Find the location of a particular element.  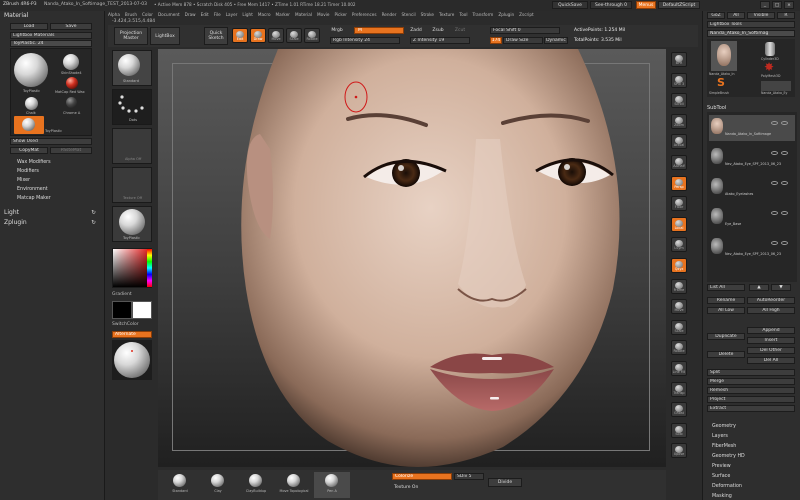

menu-item: Zplugin is located at coordinates (506, 14).